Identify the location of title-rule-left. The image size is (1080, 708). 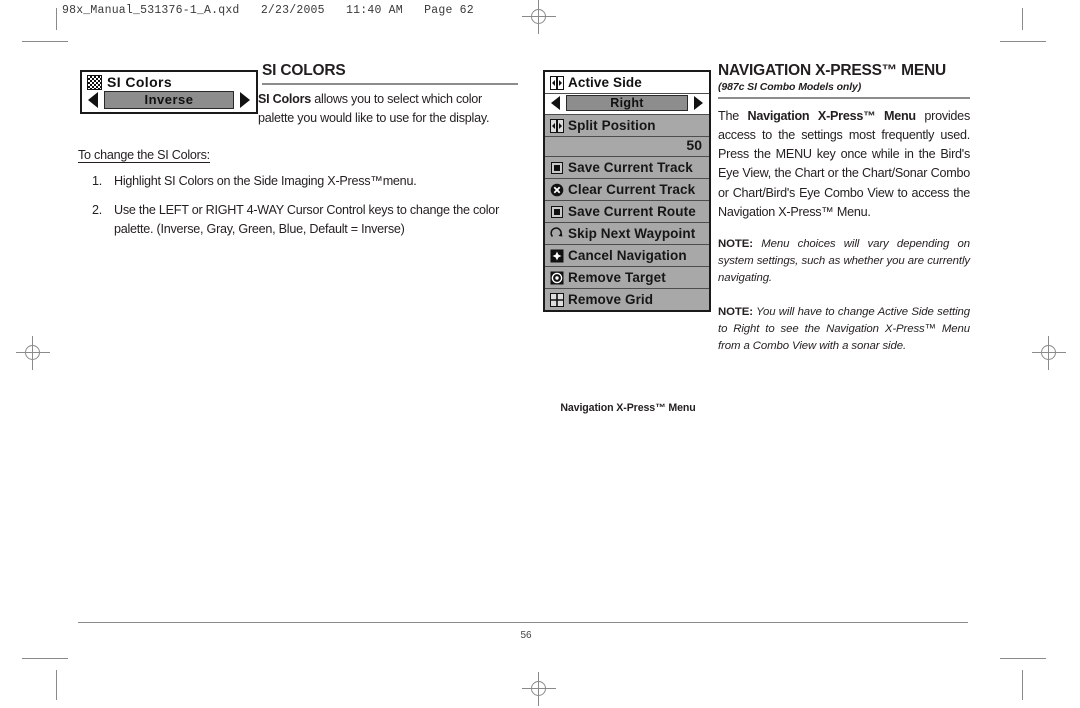
(390, 84).